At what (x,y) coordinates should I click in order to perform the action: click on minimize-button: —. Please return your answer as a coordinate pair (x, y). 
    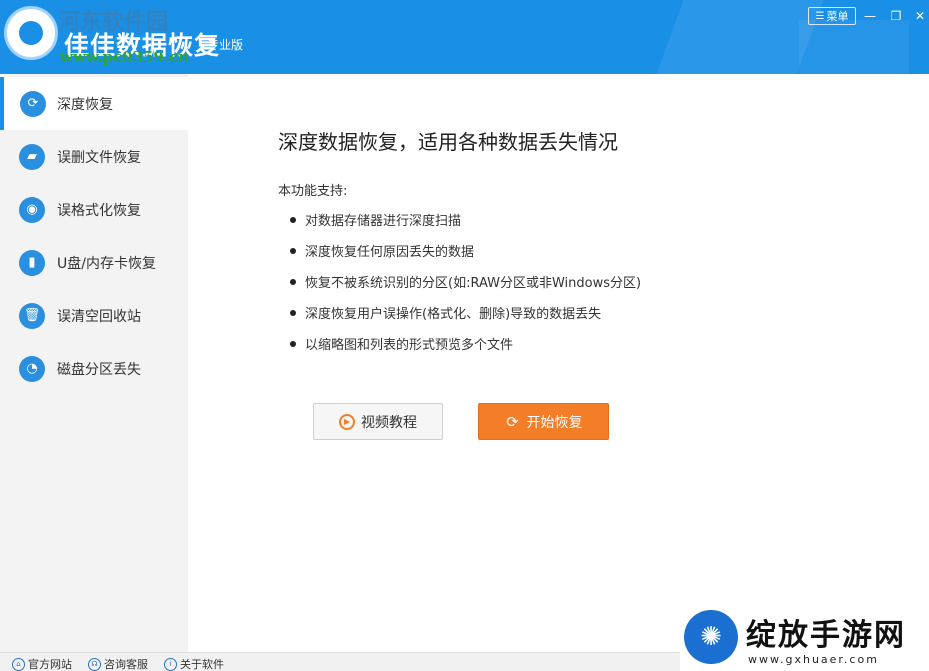
    Looking at the image, I should click on (870, 16).